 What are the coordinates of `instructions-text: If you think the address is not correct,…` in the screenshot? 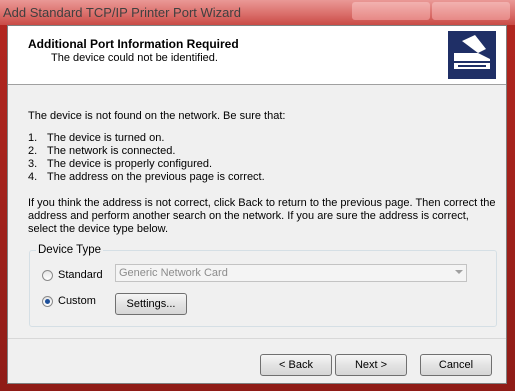 It's located at (262, 216).